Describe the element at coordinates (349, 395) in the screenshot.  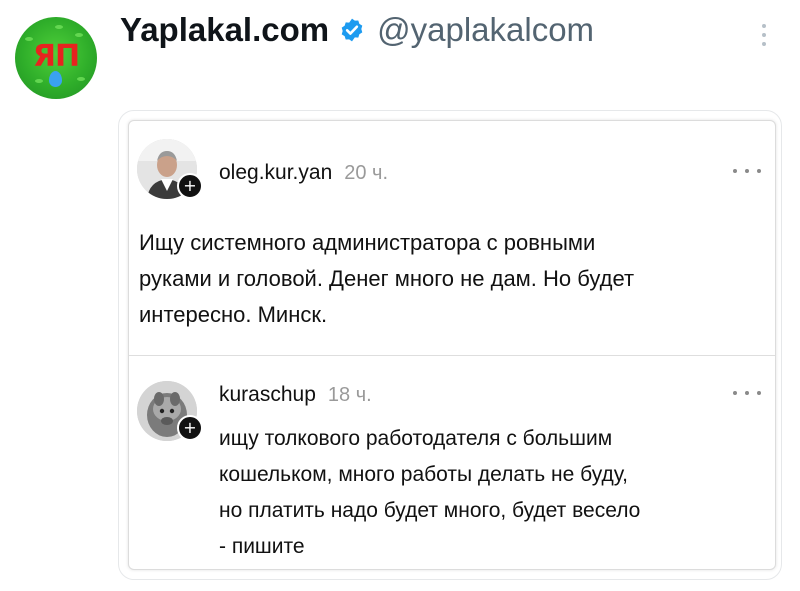
I see `post-timestamp: 18 ч.` at that location.